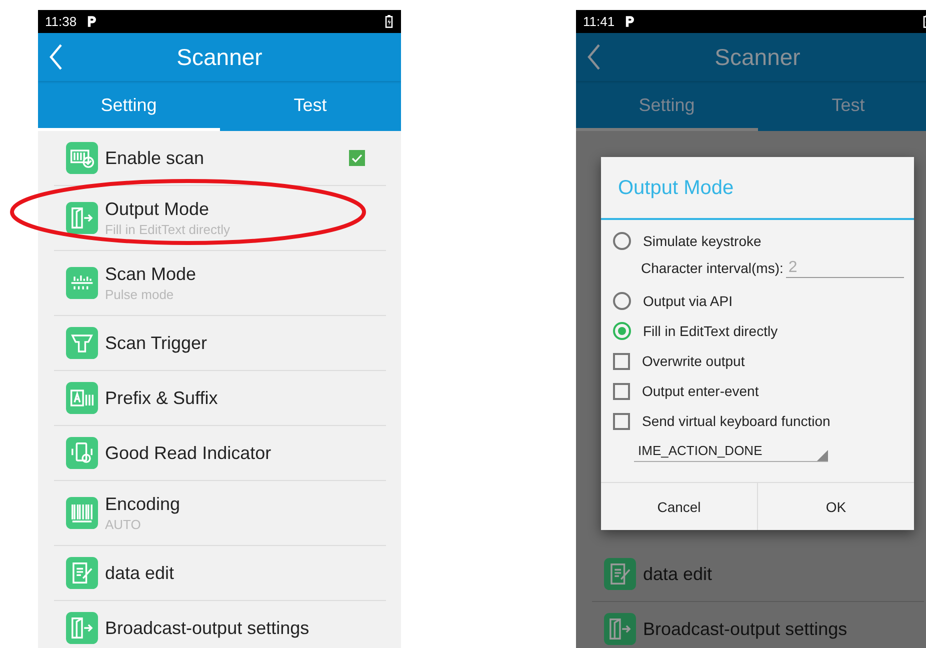  Describe the element at coordinates (168, 229) in the screenshot. I see `setting-summary: Fill in EditText directly` at that location.